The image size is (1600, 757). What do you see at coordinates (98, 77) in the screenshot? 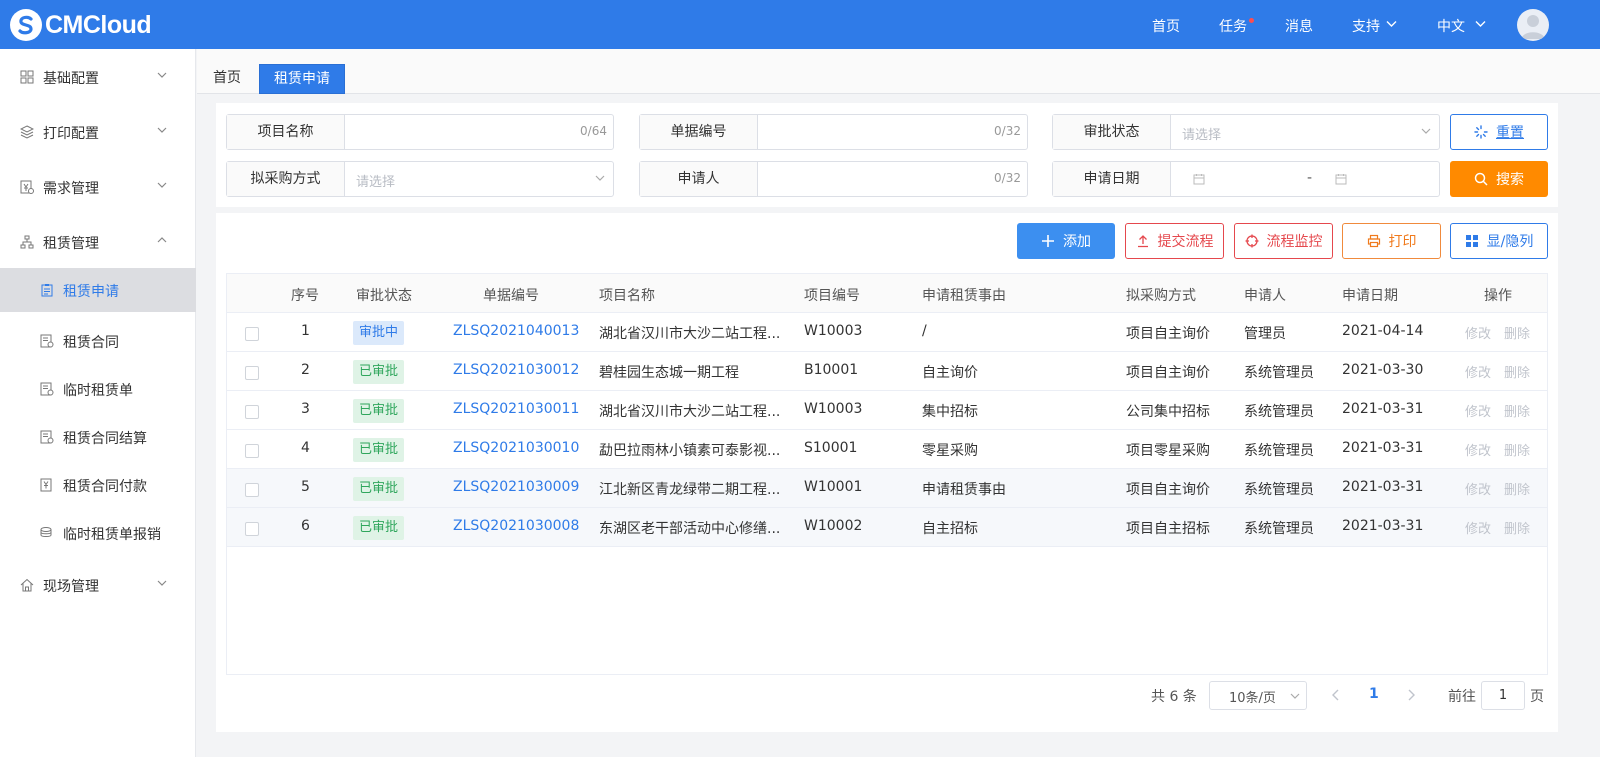
I see `sidebar-group-basic-config: 基础配置` at bounding box center [98, 77].